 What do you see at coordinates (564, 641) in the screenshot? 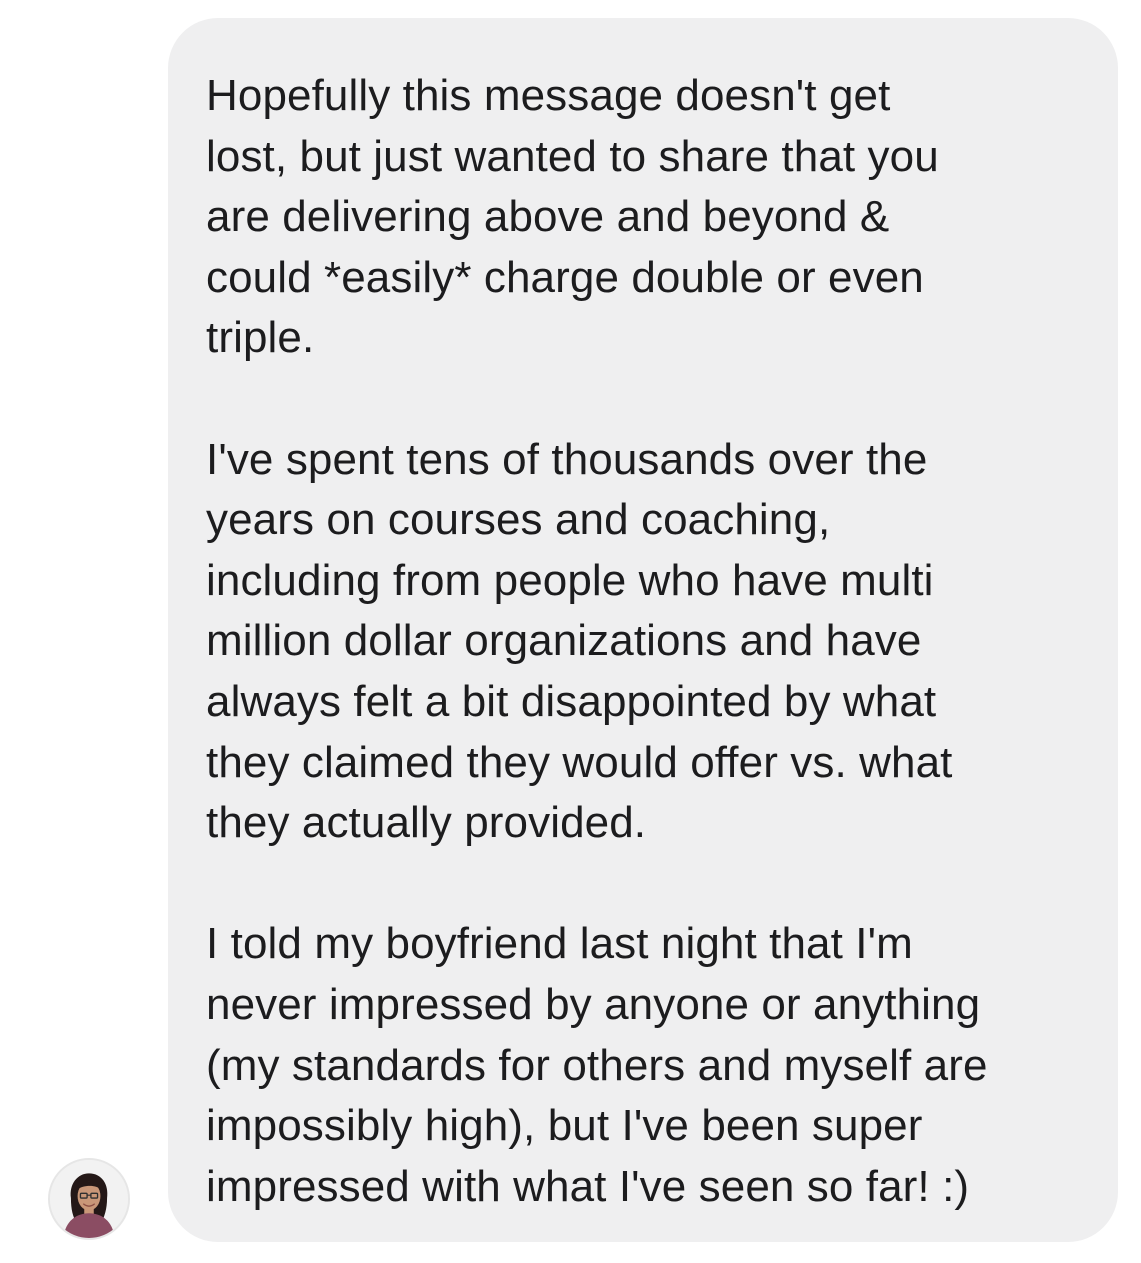
I see `message-line: million dollar organizations and have` at bounding box center [564, 641].